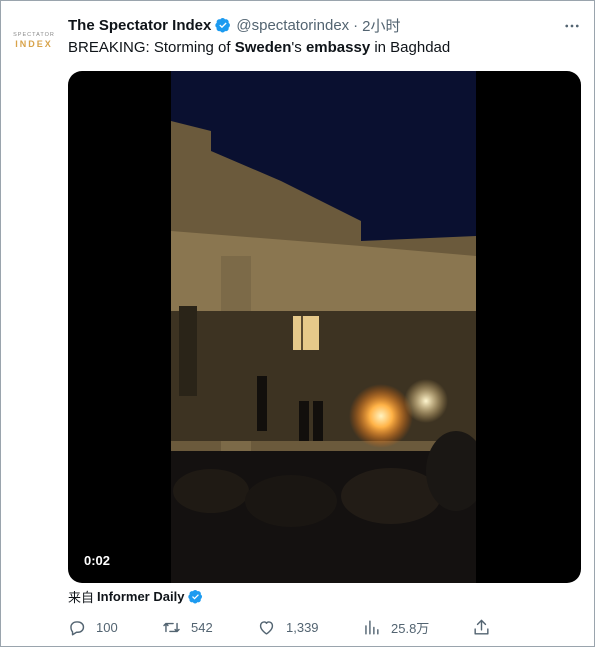  Describe the element at coordinates (34, 34) in the screenshot. I see `avatar-logo-line1: SPECTATOR` at that location.